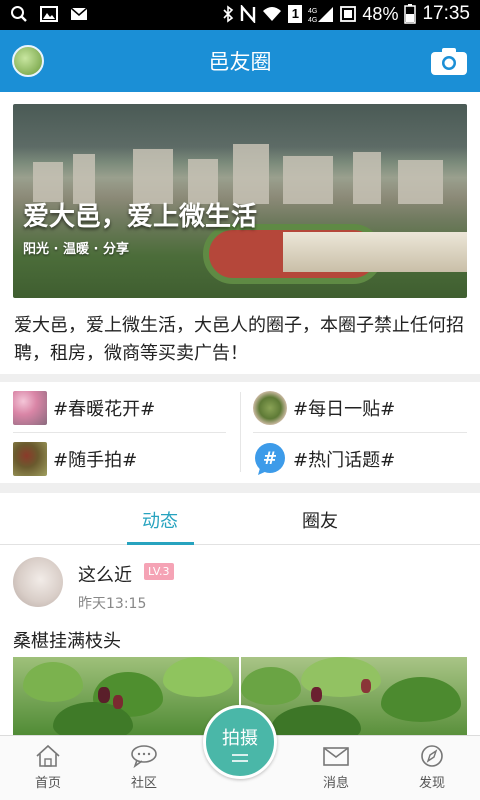 The image size is (480, 800). I want to click on capture-button-label: 拍摄, so click(240, 738).